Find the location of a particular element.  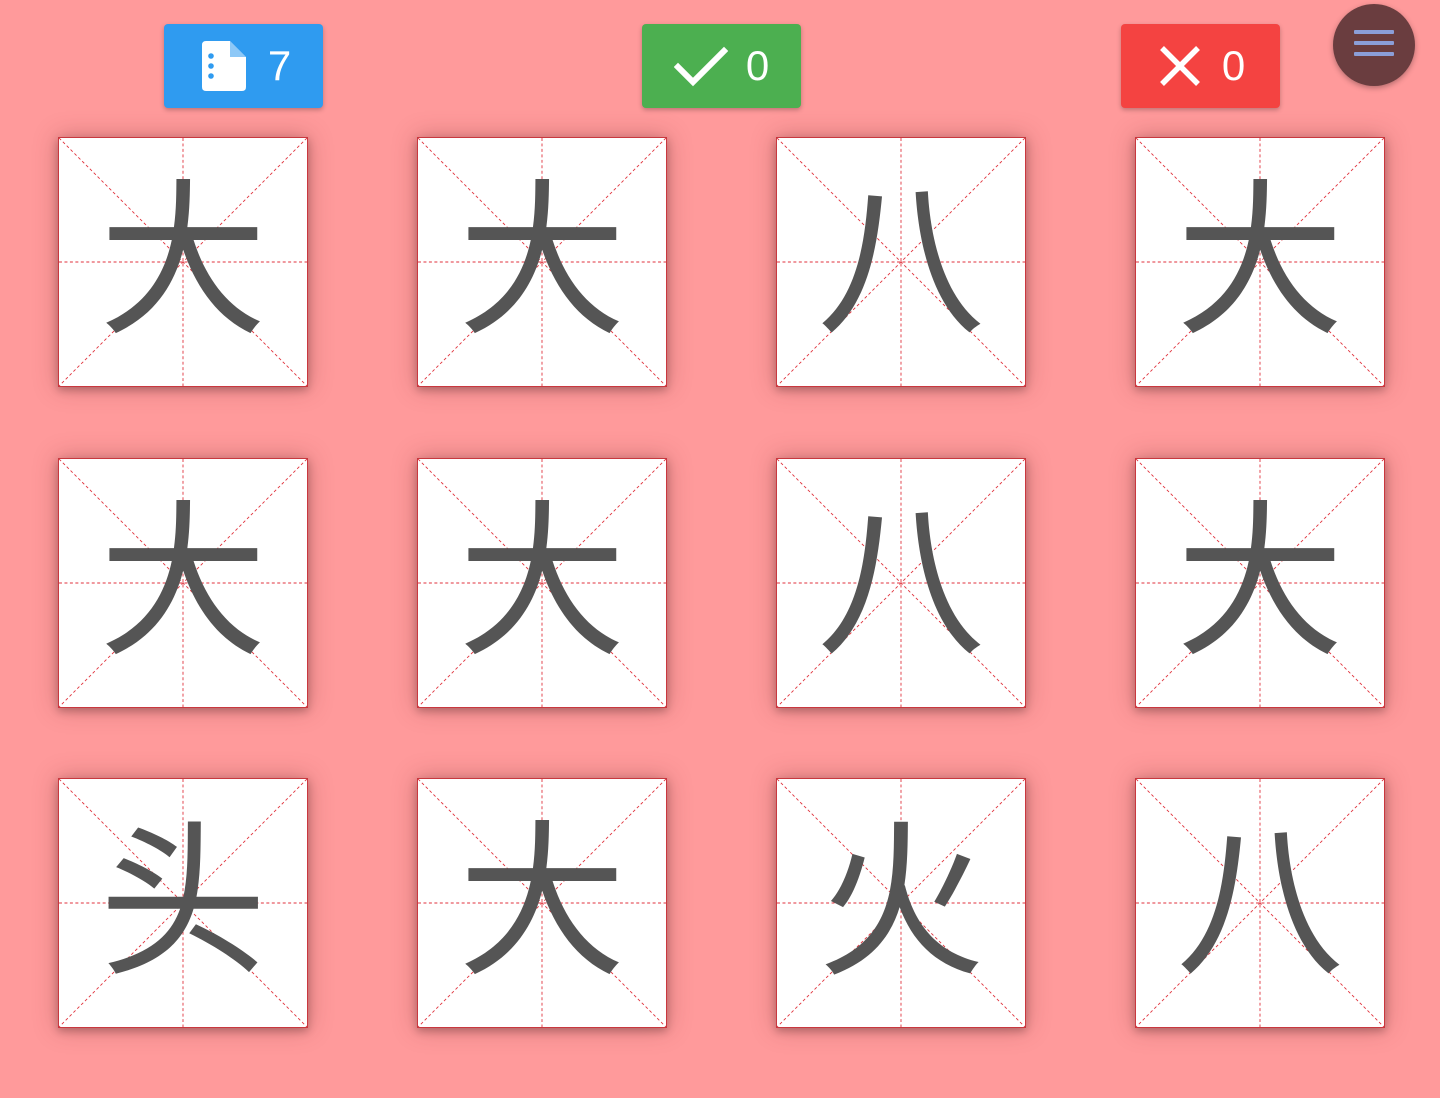

menu-button is located at coordinates (1374, 45).